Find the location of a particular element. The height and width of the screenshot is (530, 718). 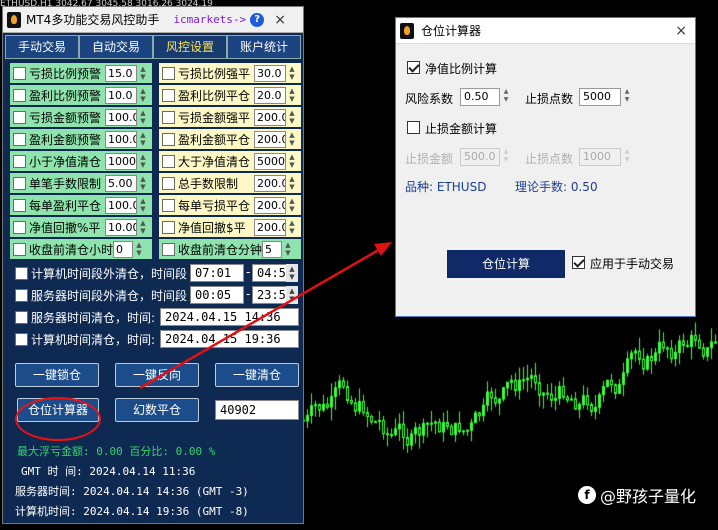

stop-amount-spinner: ▲ ▼ is located at coordinates (506, 157).